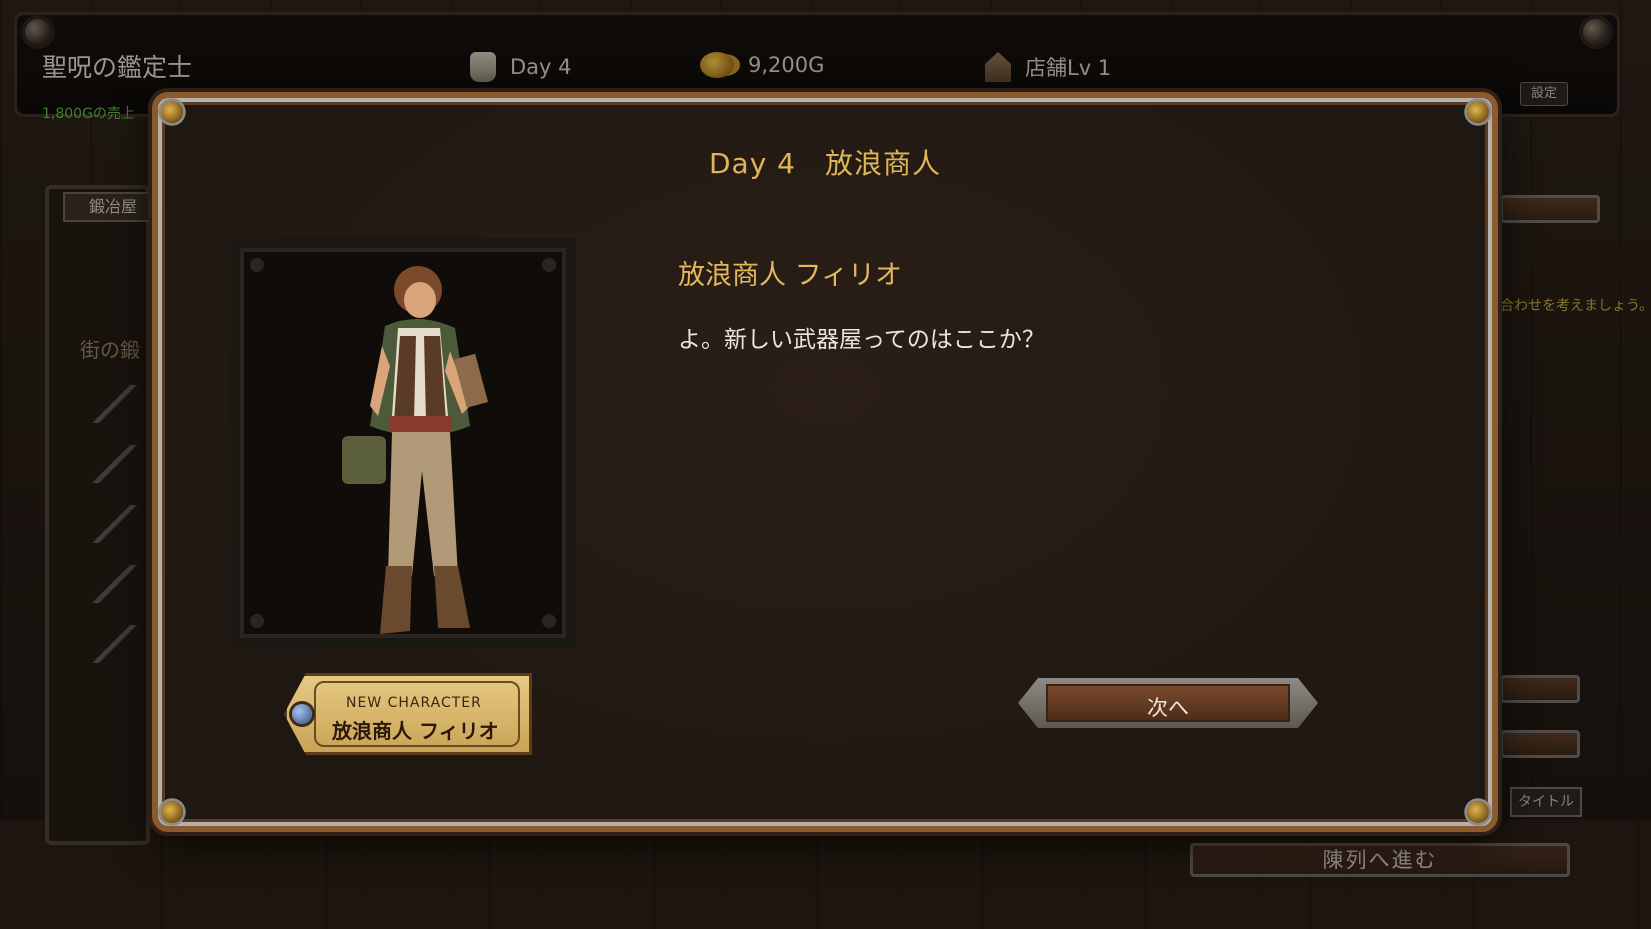 This screenshot has width=1651, height=929. I want to click on new-character-label: NEW CHARACTER, so click(414, 703).